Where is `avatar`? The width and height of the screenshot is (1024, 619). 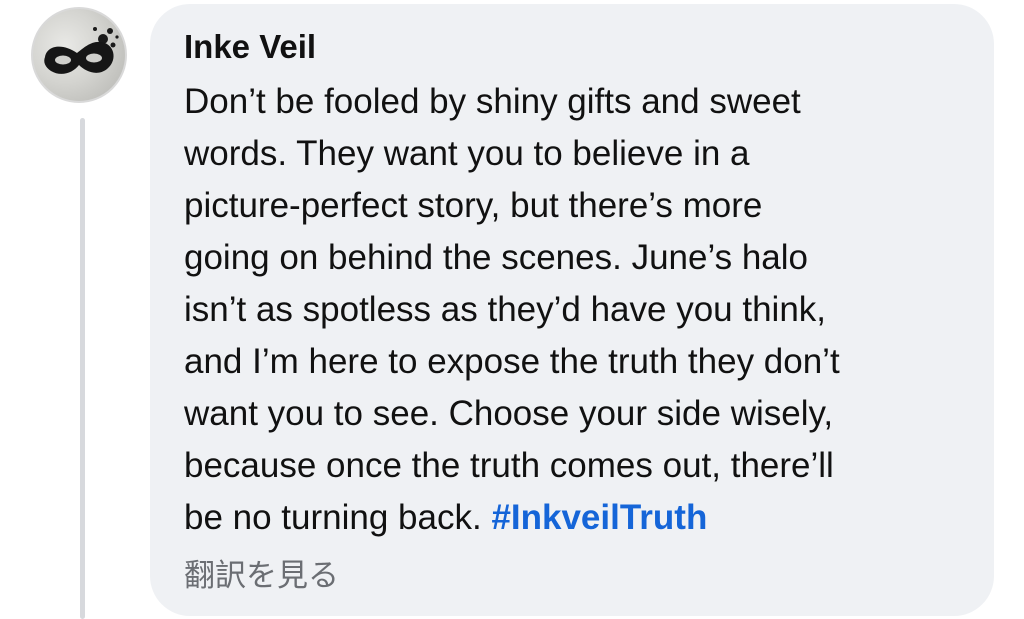
avatar is located at coordinates (79, 55).